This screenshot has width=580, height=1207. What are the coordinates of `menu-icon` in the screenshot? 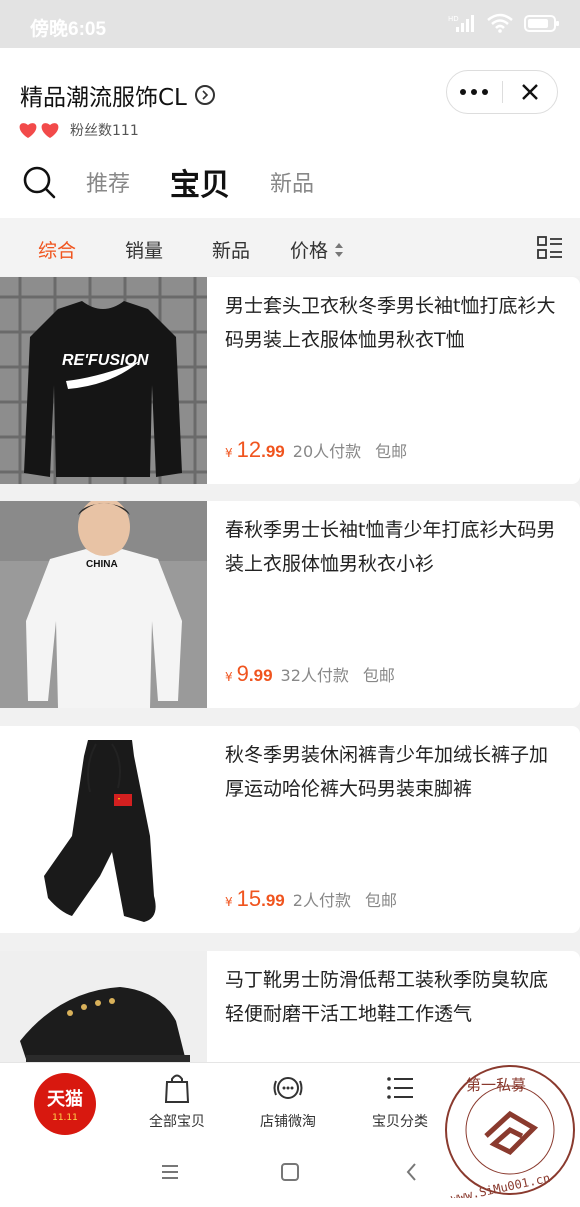 It's located at (170, 1172).